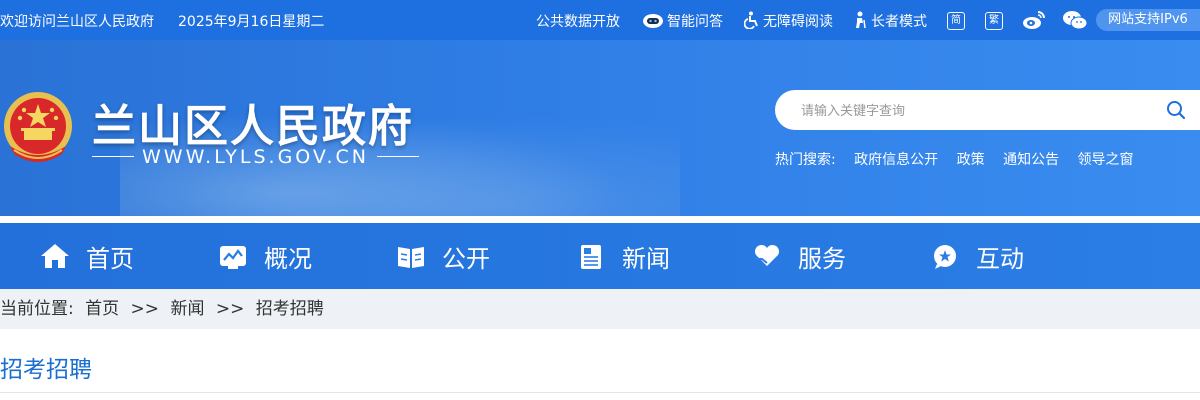  I want to click on nav-item-service: 服务, so click(799, 256).